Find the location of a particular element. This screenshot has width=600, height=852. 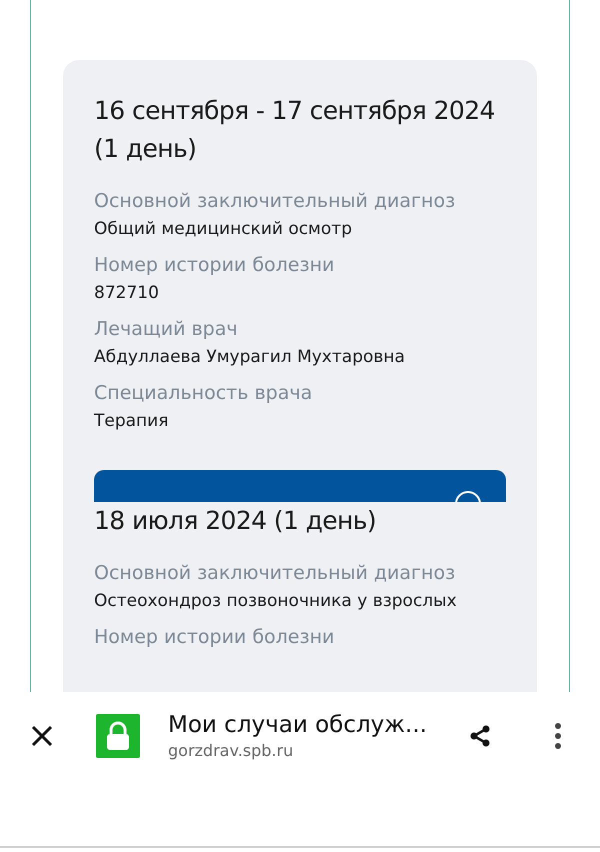

field-label: Лечащий врач is located at coordinates (166, 329).